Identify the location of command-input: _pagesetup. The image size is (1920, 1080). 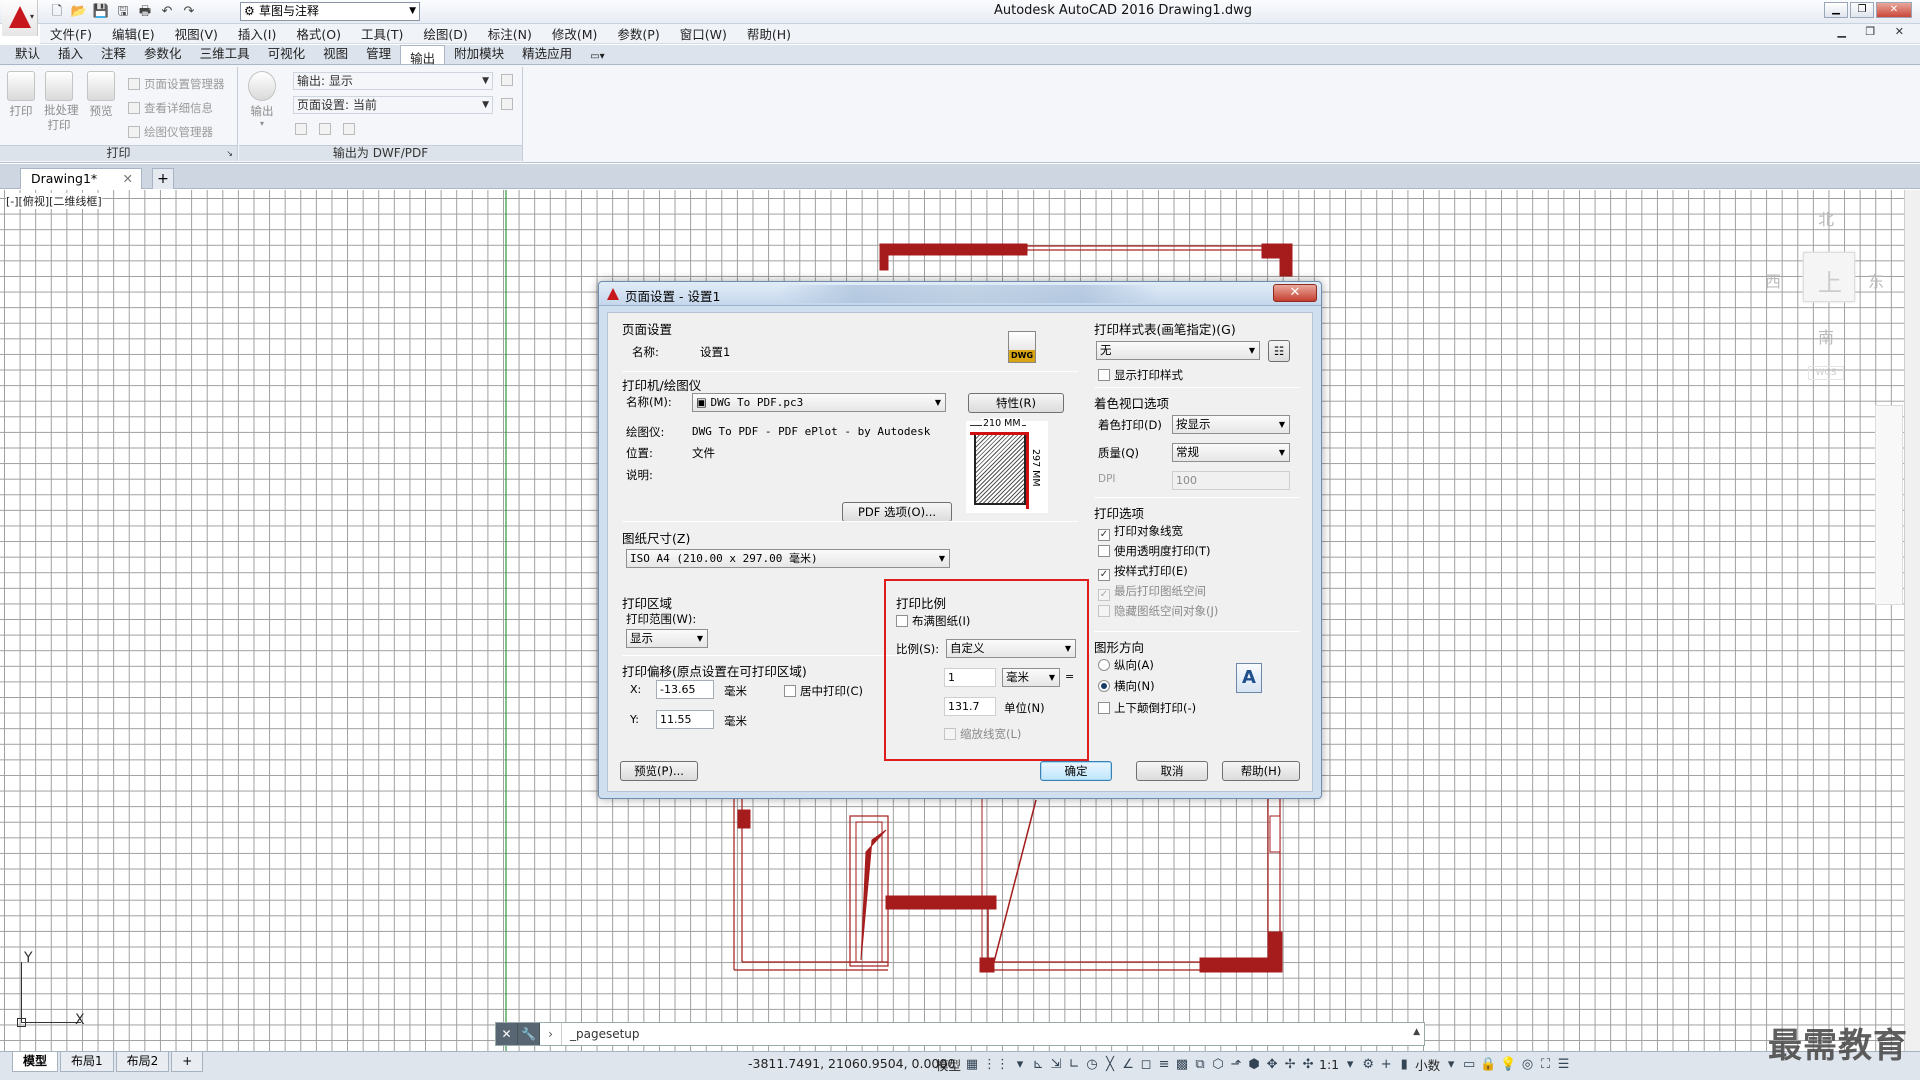
(601, 1034).